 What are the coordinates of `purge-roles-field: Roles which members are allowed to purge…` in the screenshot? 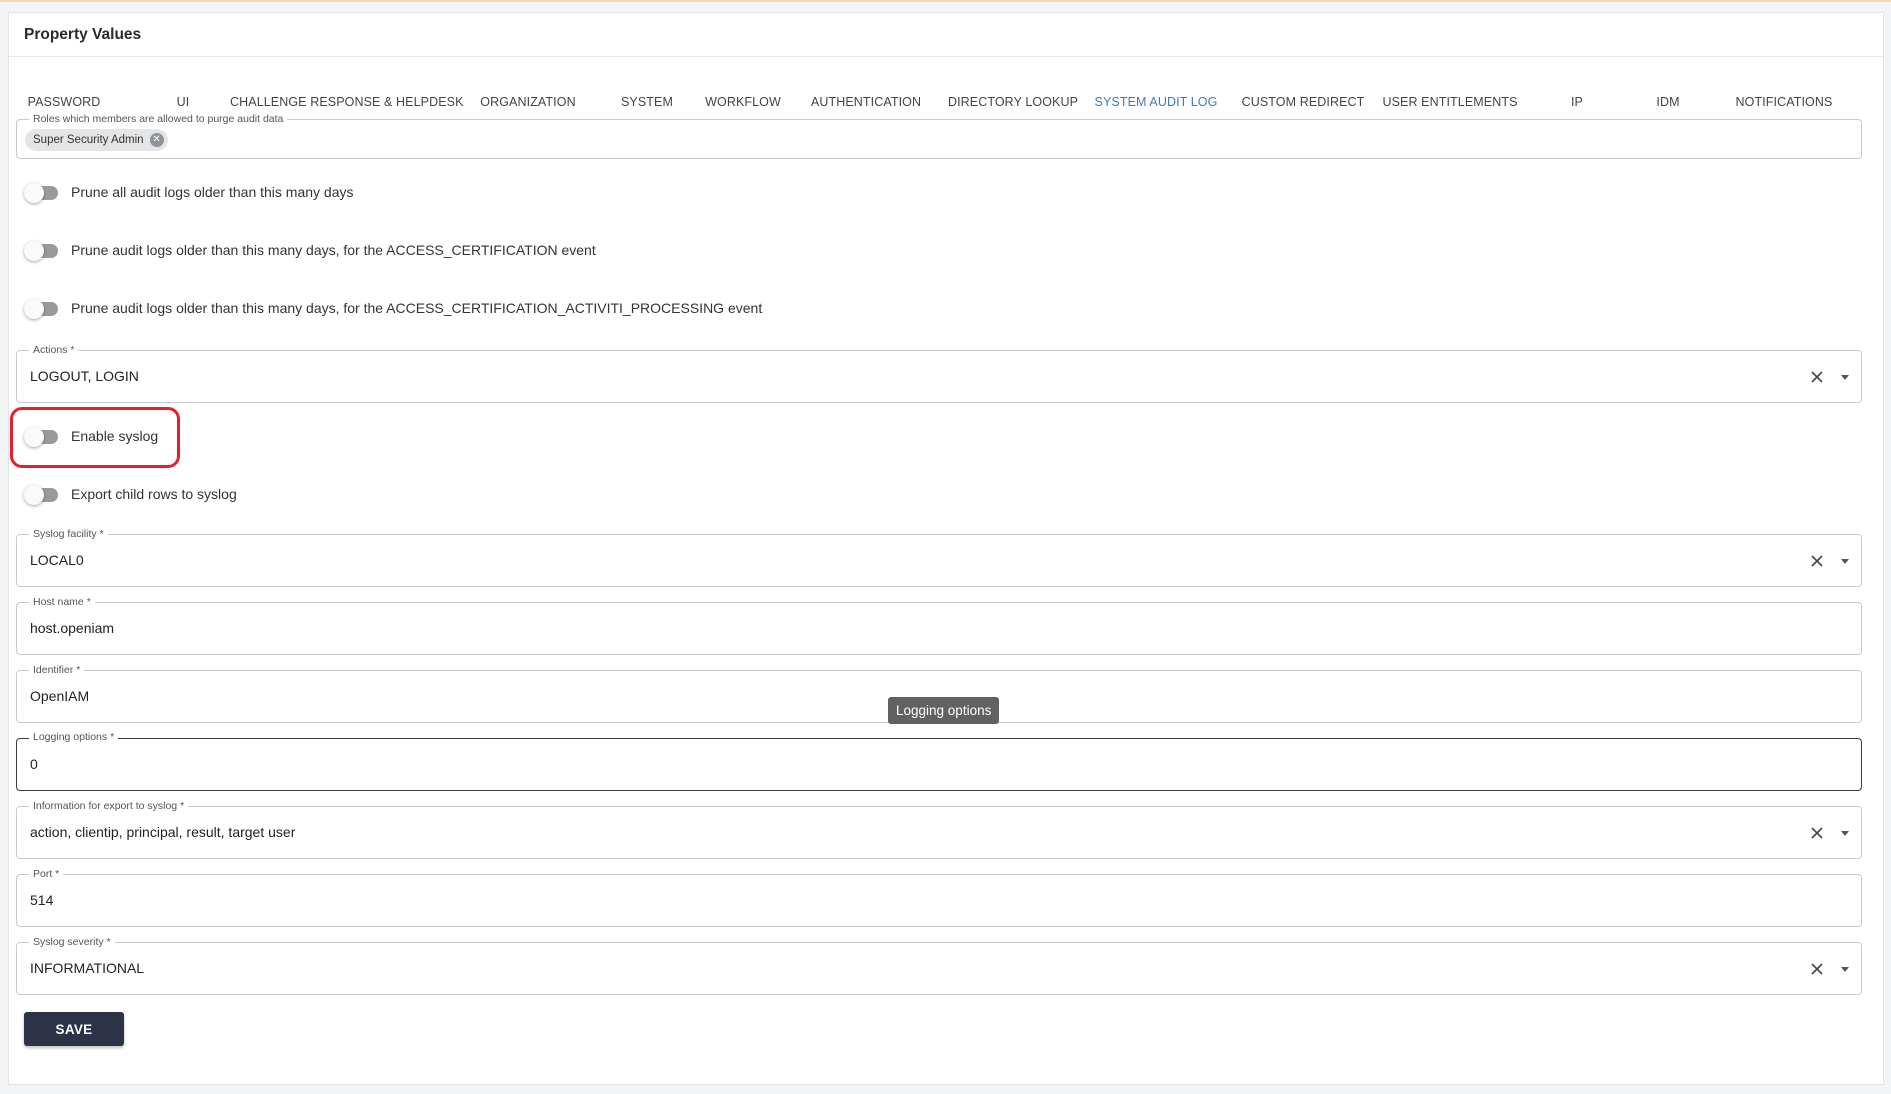 It's located at (939, 135).